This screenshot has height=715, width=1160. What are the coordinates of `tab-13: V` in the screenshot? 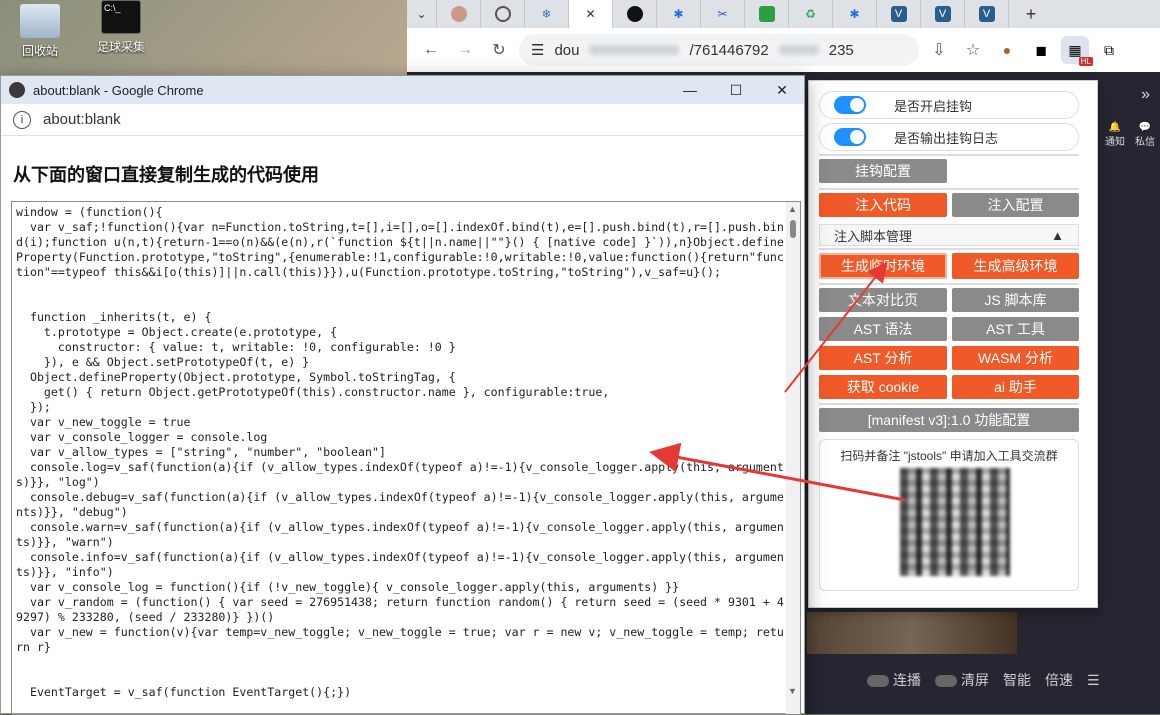 It's located at (987, 14).